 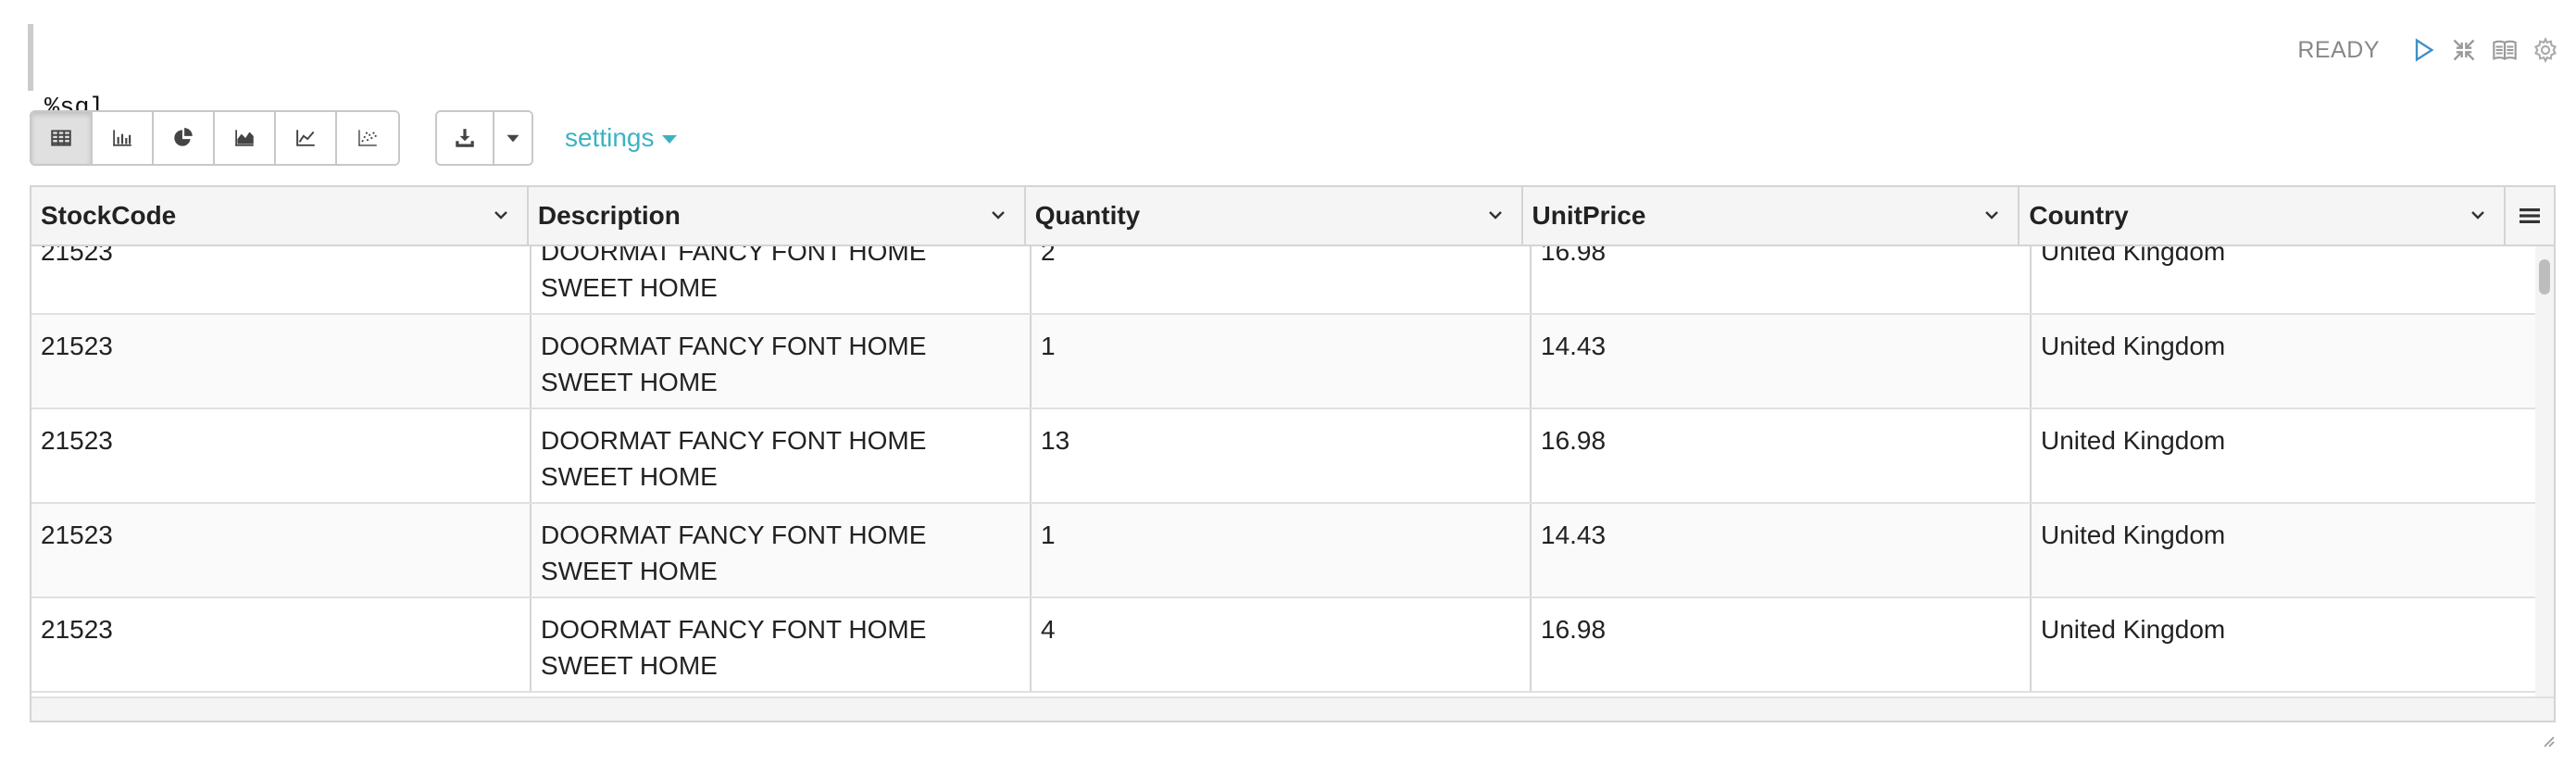 What do you see at coordinates (2544, 277) in the screenshot?
I see `scrollbar-thumb` at bounding box center [2544, 277].